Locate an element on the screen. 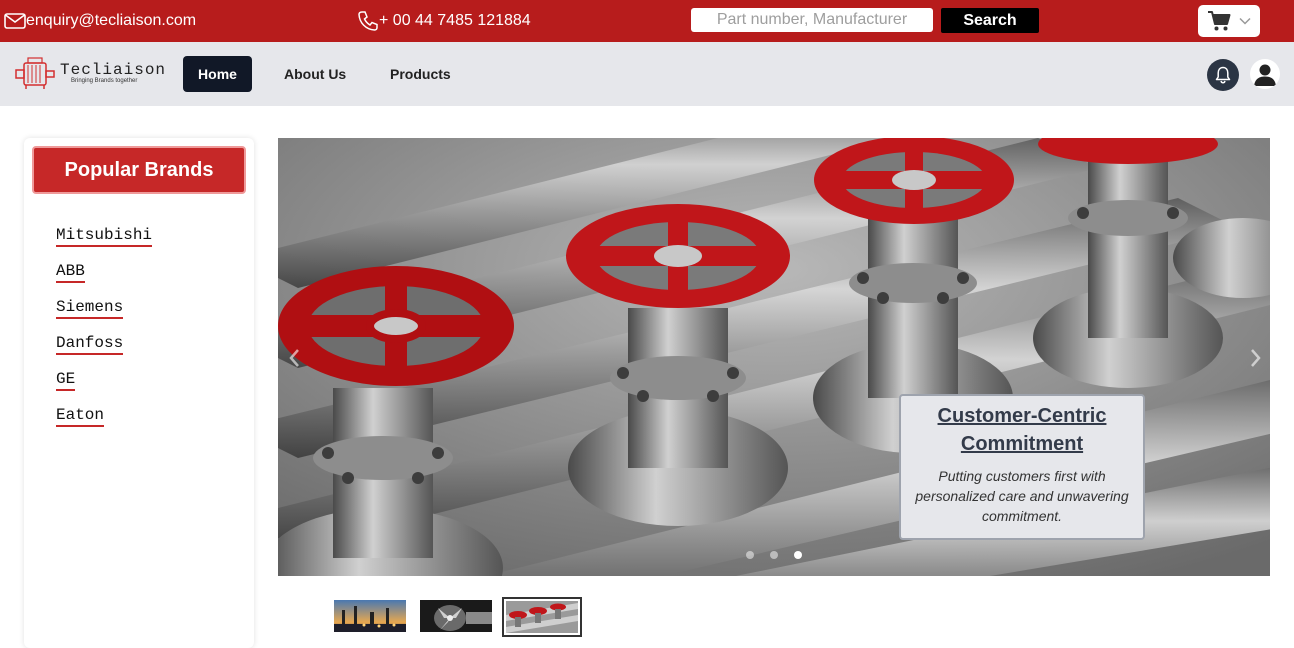 Image resolution: width=1294 pixels, height=648 pixels. brand-item: Danfoss is located at coordinates (104, 352).